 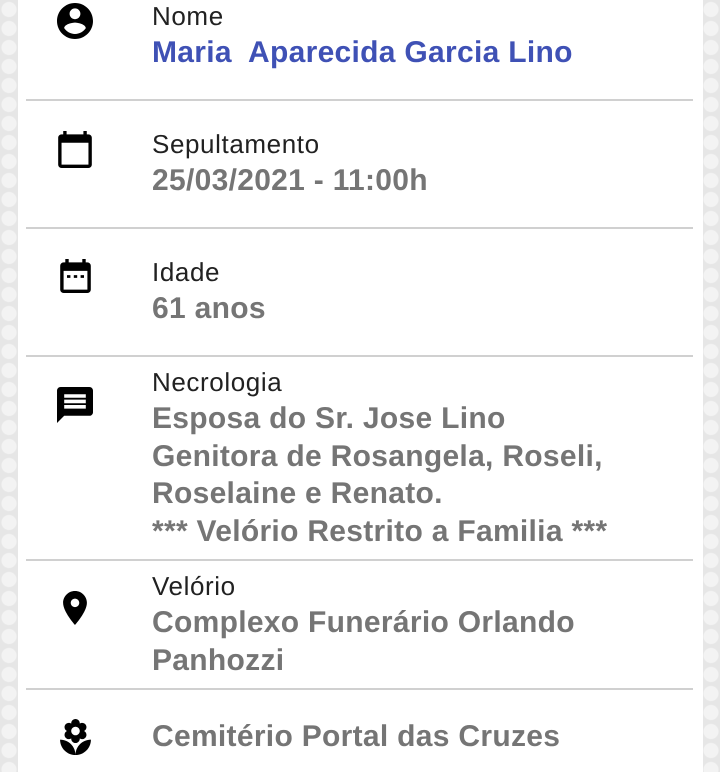 I want to click on person-icon, so click(x=75, y=21).